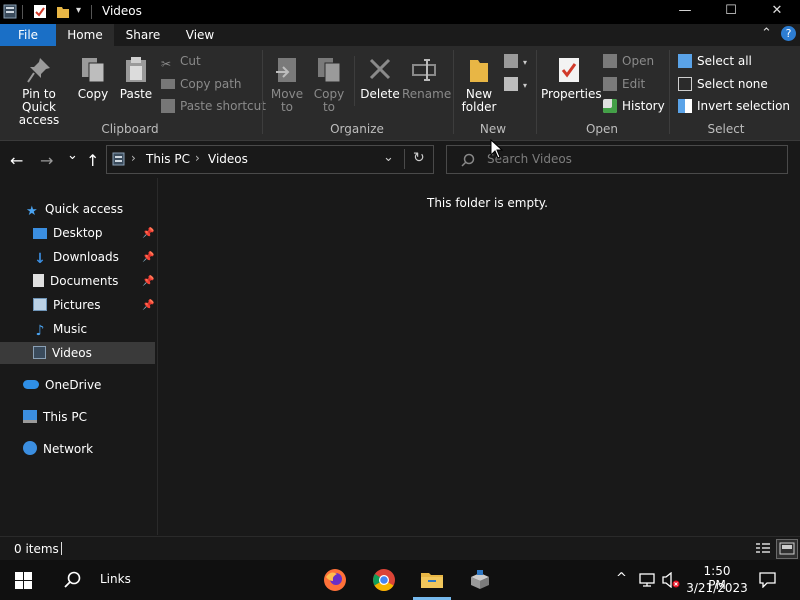  What do you see at coordinates (685, 12) in the screenshot?
I see `minimize-button: —` at bounding box center [685, 12].